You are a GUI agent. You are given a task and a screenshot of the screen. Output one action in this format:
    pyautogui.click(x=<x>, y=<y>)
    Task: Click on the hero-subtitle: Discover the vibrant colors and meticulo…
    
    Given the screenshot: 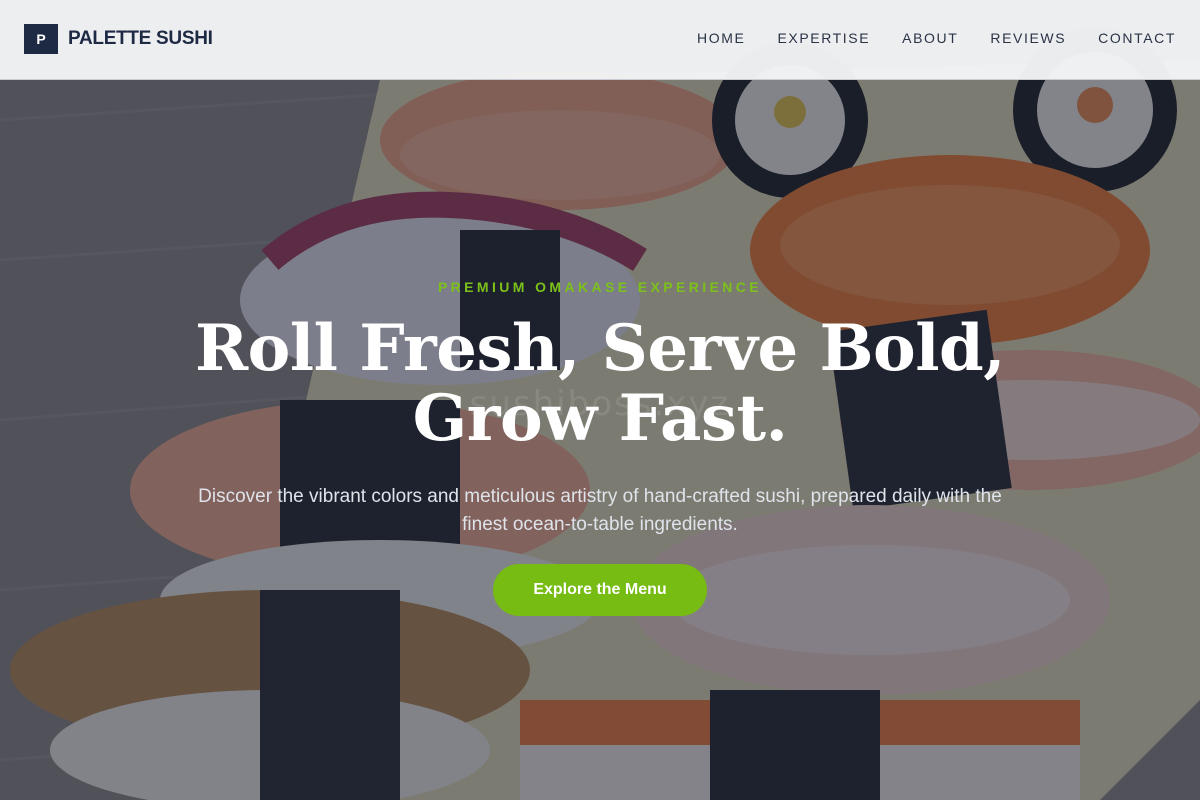 What is the action you would take?
    pyautogui.click(x=600, y=510)
    